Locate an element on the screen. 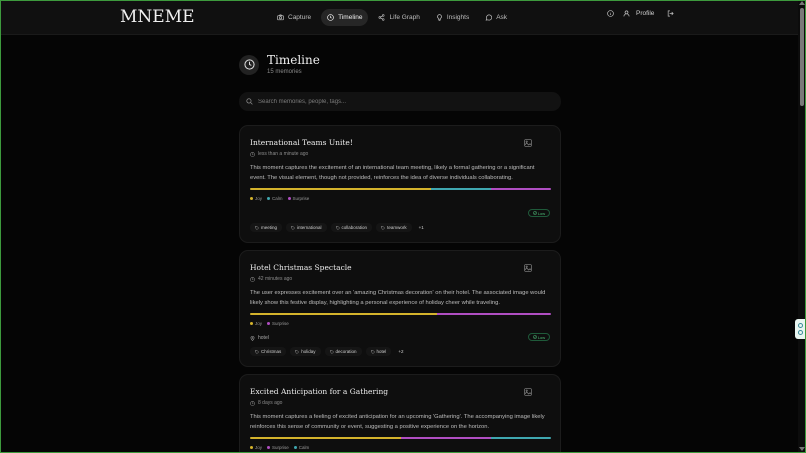  floating-widget is located at coordinates (800, 329).